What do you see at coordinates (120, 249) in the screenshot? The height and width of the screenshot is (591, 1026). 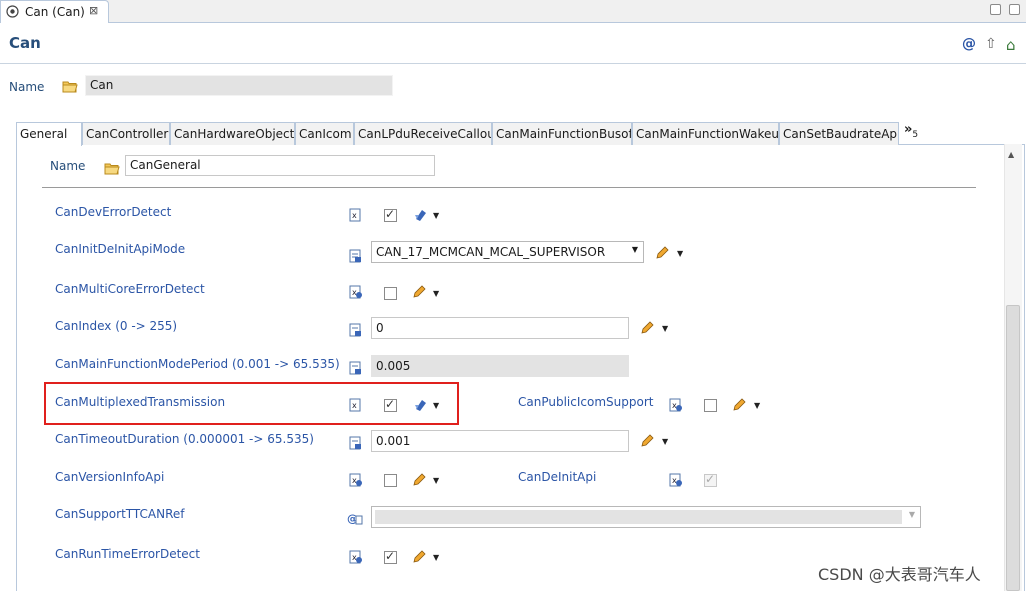 I see `param-label-caninitdeinitapimode: CanInitDeInitApiMode` at bounding box center [120, 249].